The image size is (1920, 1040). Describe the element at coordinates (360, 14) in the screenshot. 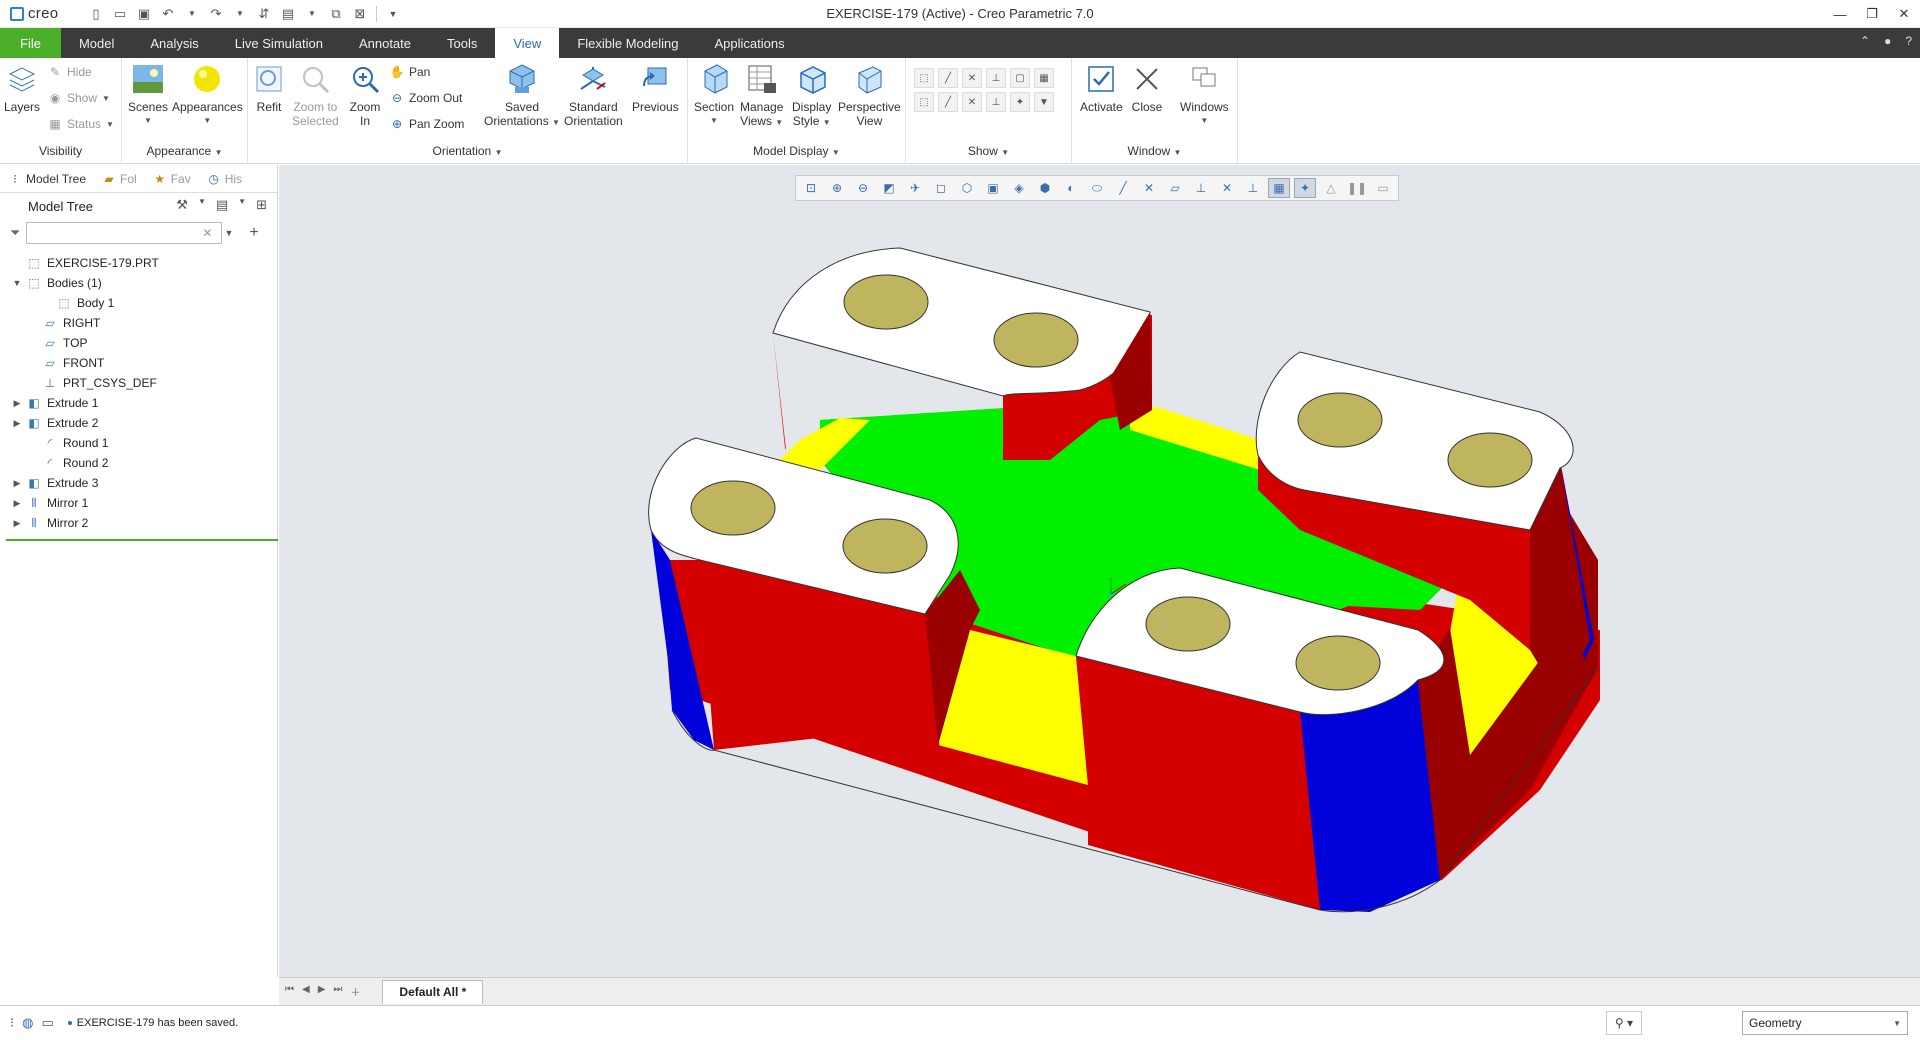

I see `close-window-icon: ⊠` at that location.